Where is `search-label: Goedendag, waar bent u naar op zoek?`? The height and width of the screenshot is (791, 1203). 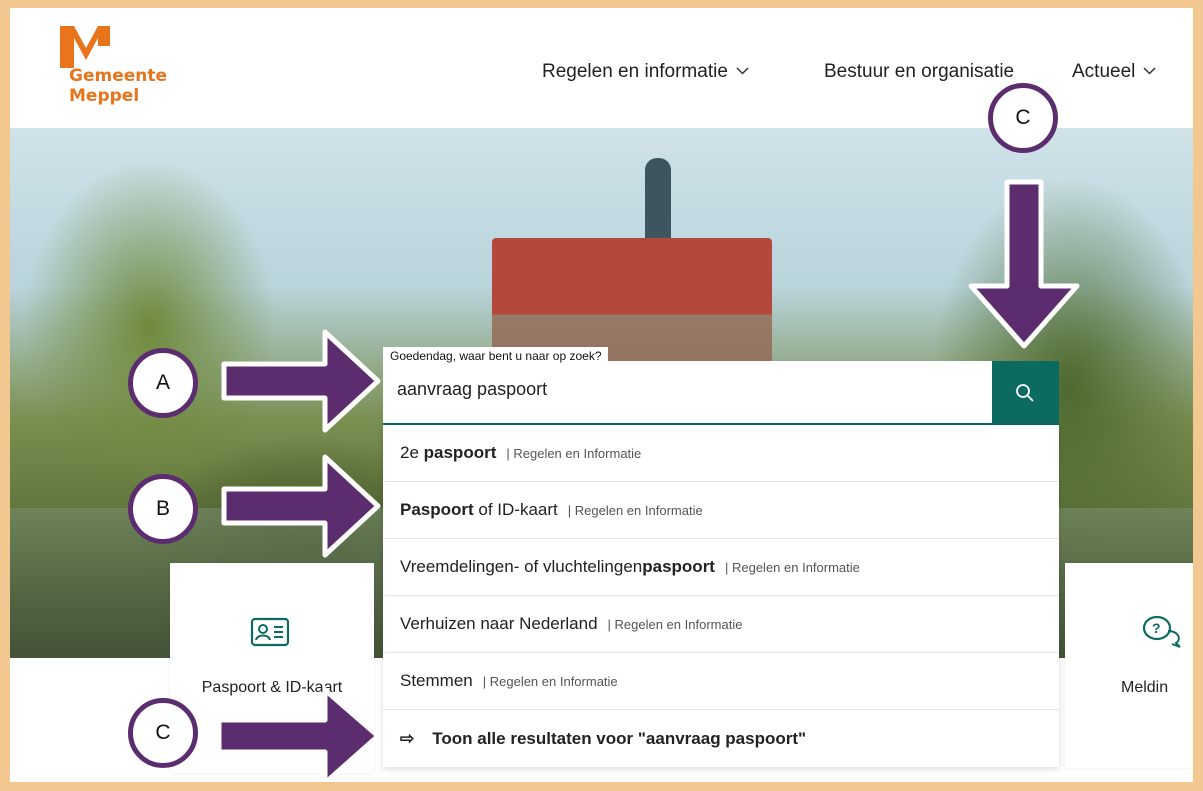 search-label: Goedendag, waar bent u naar op zoek? is located at coordinates (495, 356).